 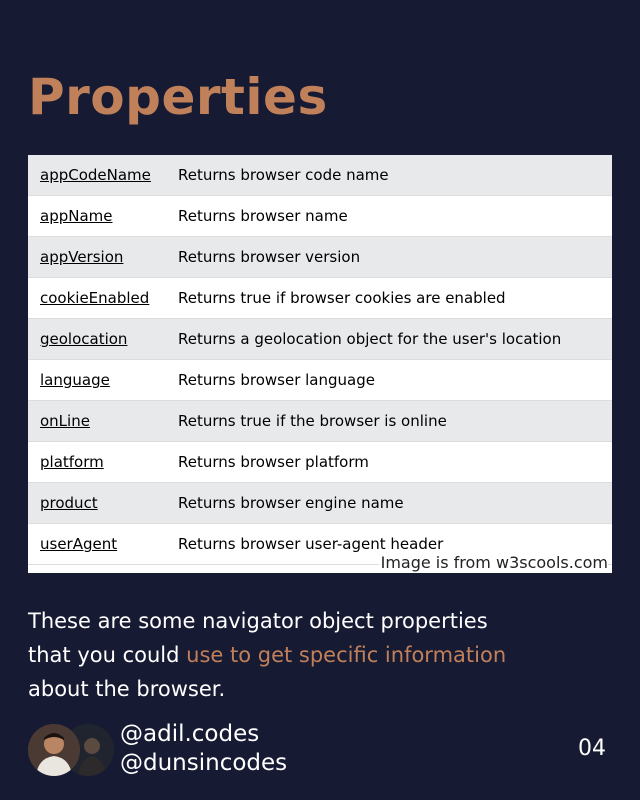 What do you see at coordinates (103, 298) in the screenshot?
I see `property-link: cookieEnabled` at bounding box center [103, 298].